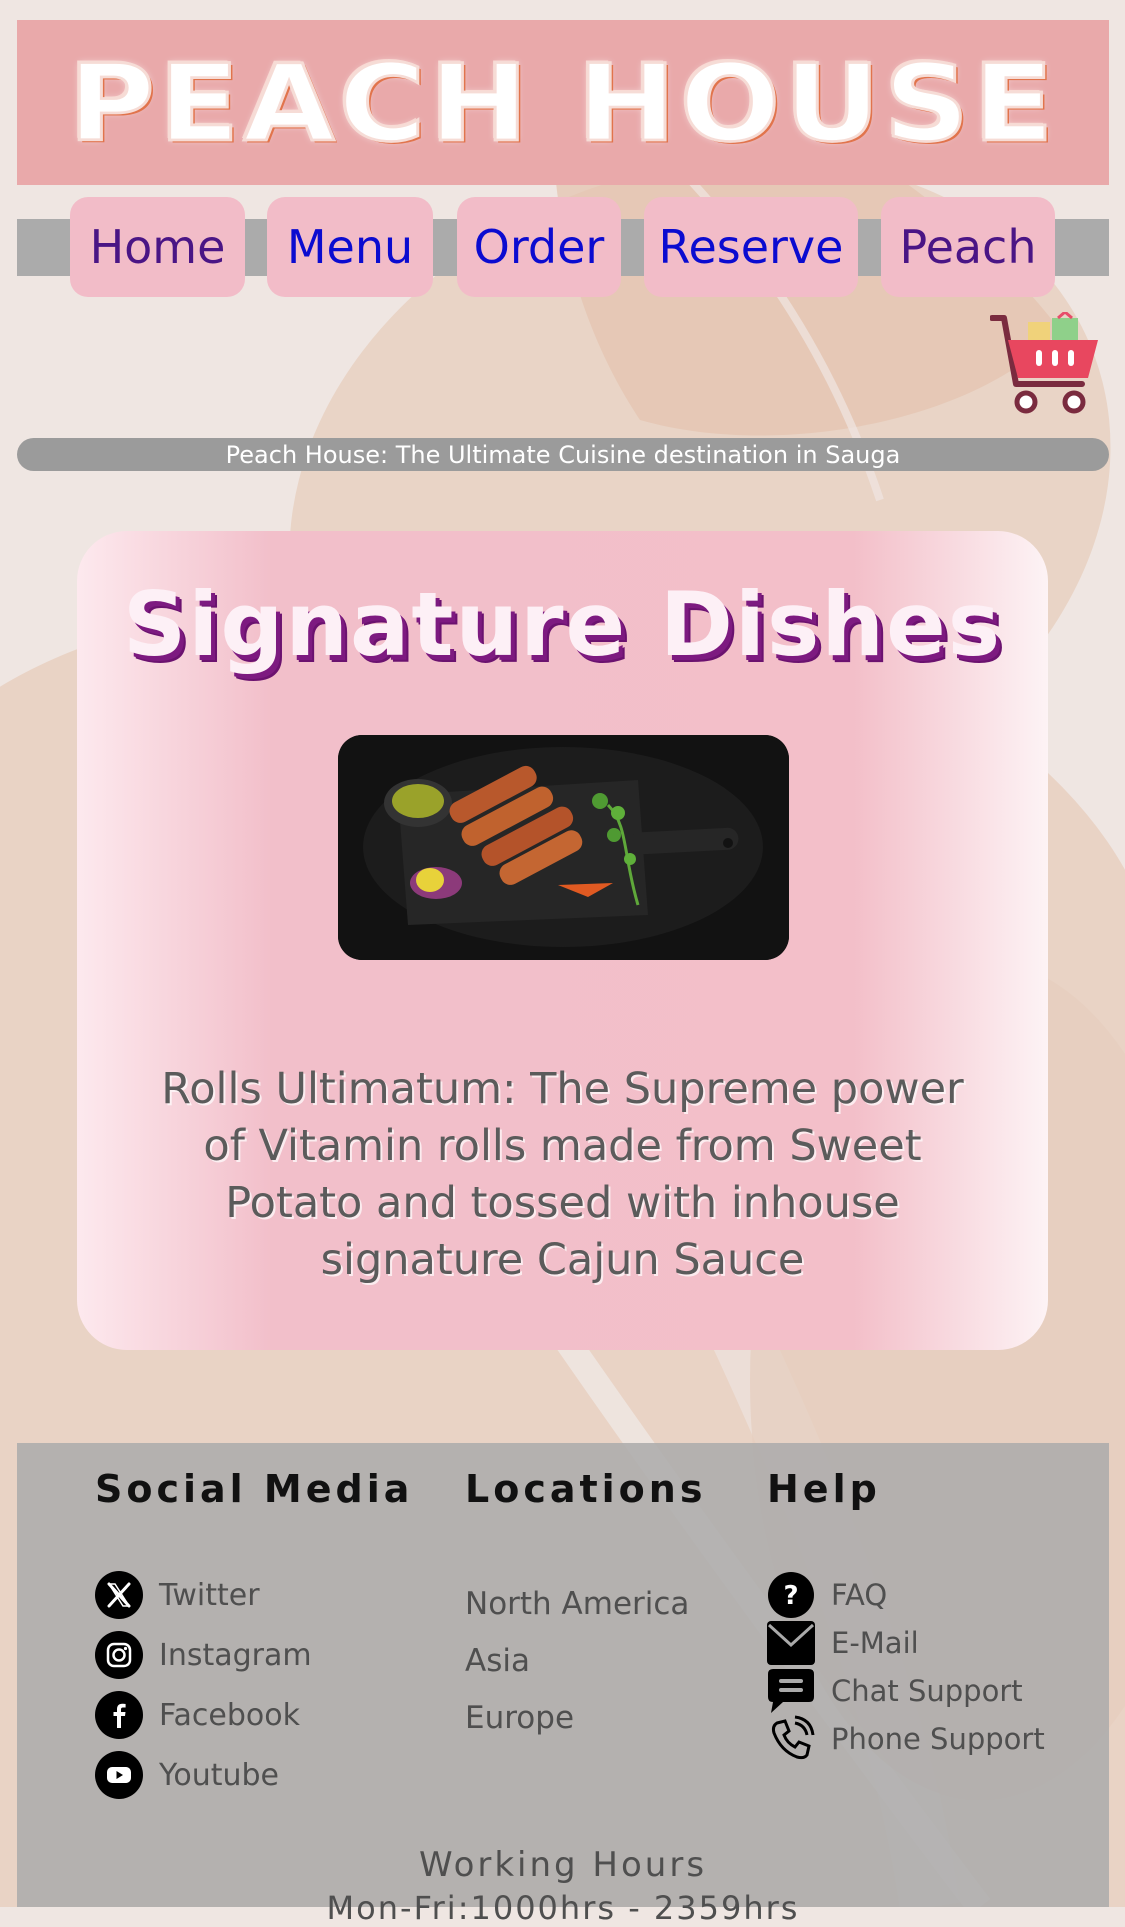  Describe the element at coordinates (119, 1595) in the screenshot. I see `x-twitter-icon` at that location.